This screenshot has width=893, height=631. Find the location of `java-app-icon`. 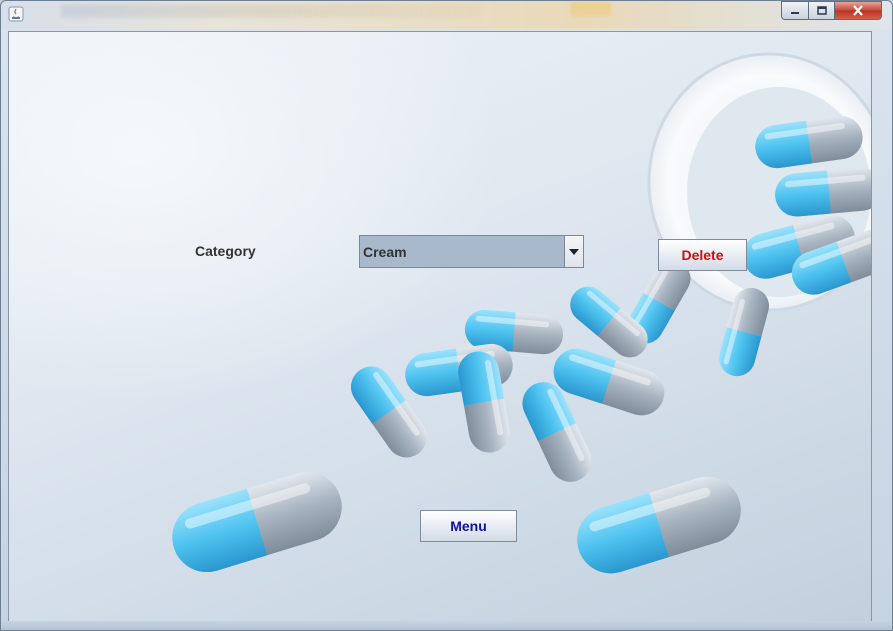

java-app-icon is located at coordinates (16, 14).